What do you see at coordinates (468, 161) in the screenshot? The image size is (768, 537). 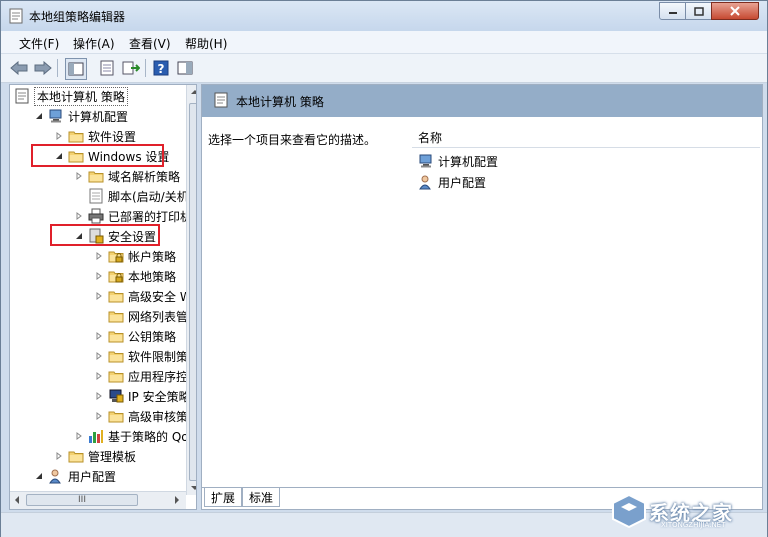 I see `list-item-label: 计算机配置` at bounding box center [468, 161].